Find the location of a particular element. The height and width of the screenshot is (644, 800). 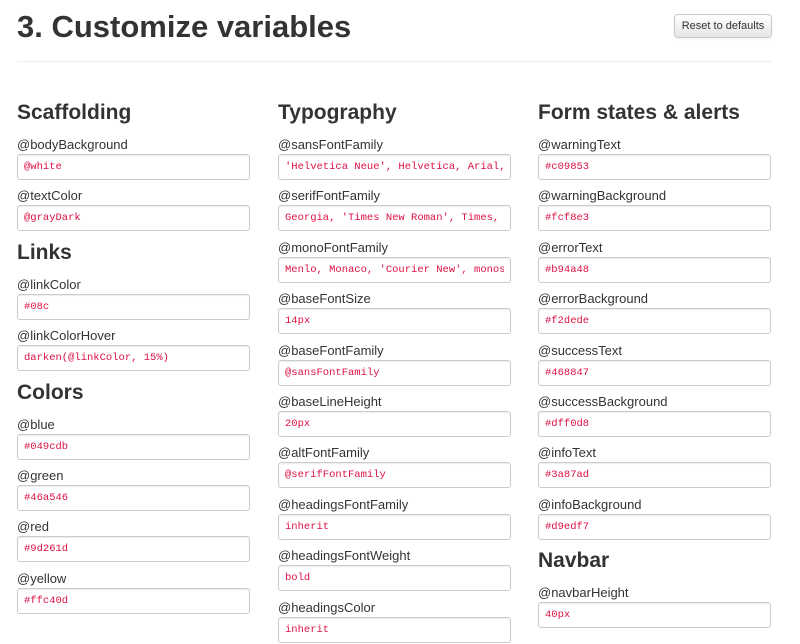

variable-label: @successBackground is located at coordinates (603, 401).